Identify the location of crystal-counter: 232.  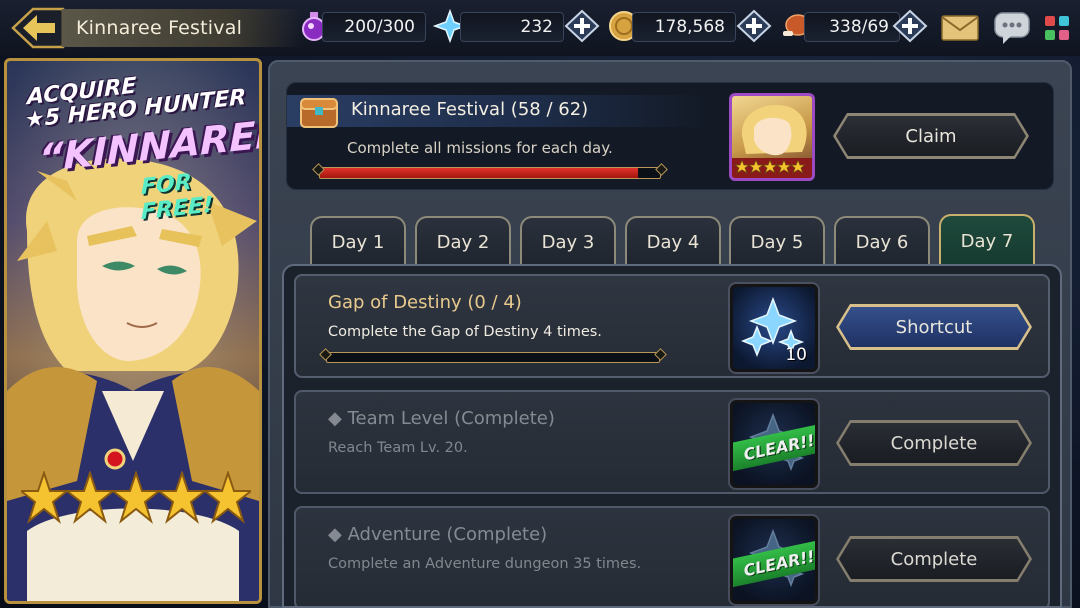
(512, 27).